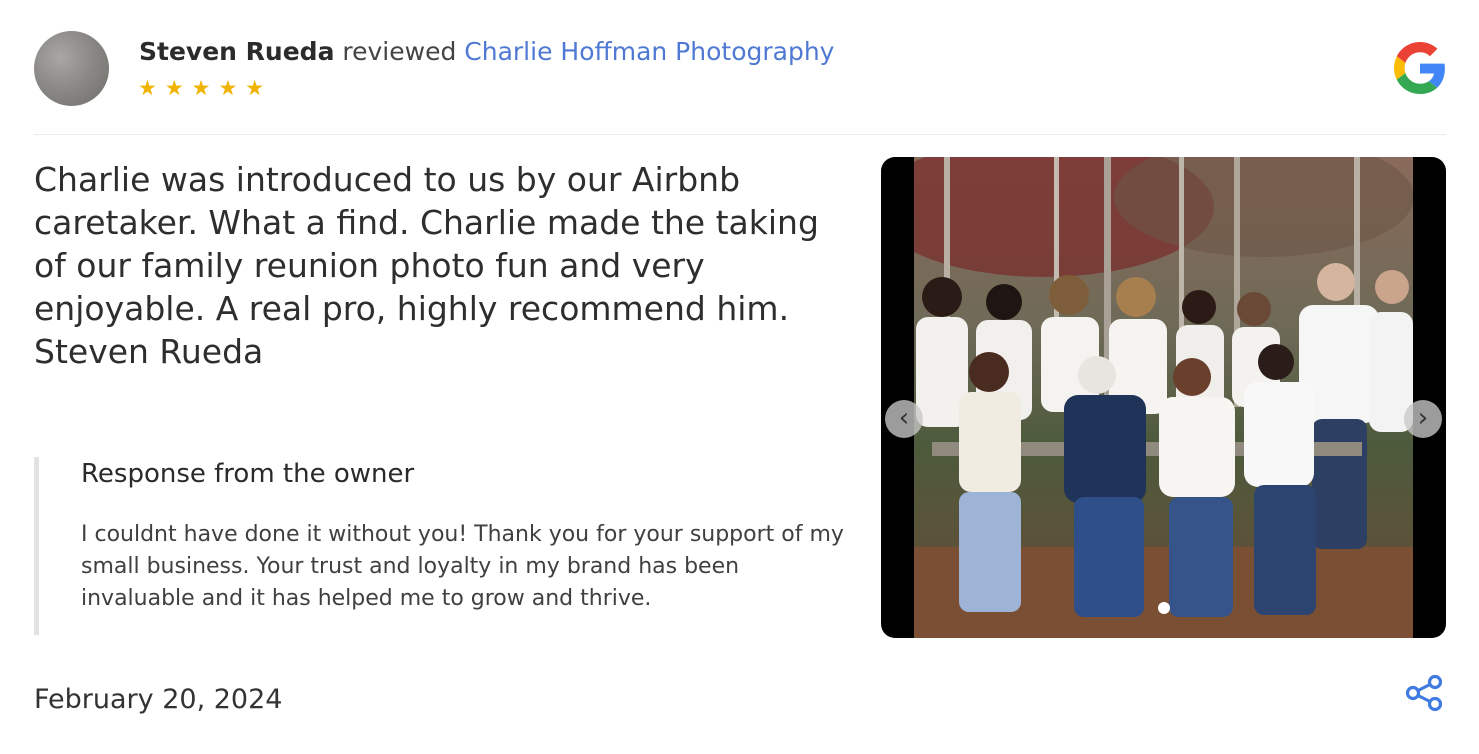  Describe the element at coordinates (1423, 419) in the screenshot. I see `gallery-next-button: ›` at that location.